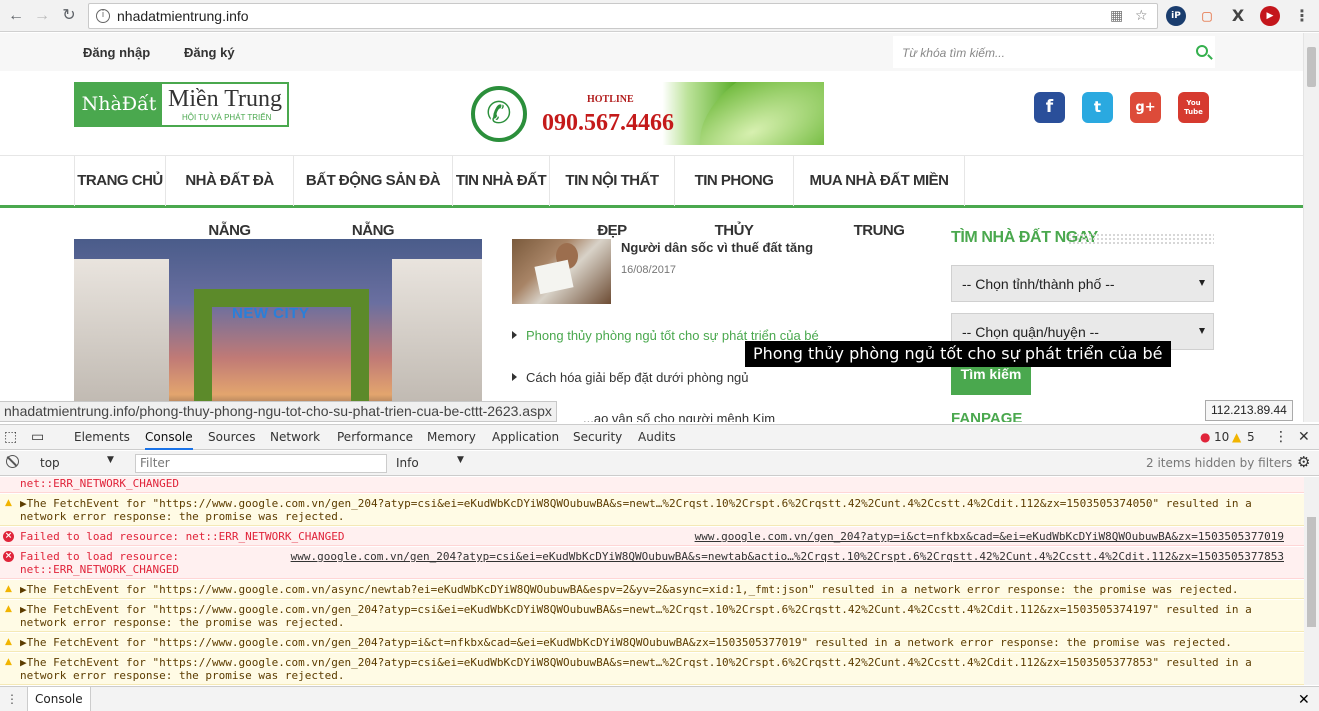 The image size is (1319, 711). Describe the element at coordinates (679, 416) in the screenshot. I see `article-link: ...ao vận số cho người mệnh Kim` at that location.